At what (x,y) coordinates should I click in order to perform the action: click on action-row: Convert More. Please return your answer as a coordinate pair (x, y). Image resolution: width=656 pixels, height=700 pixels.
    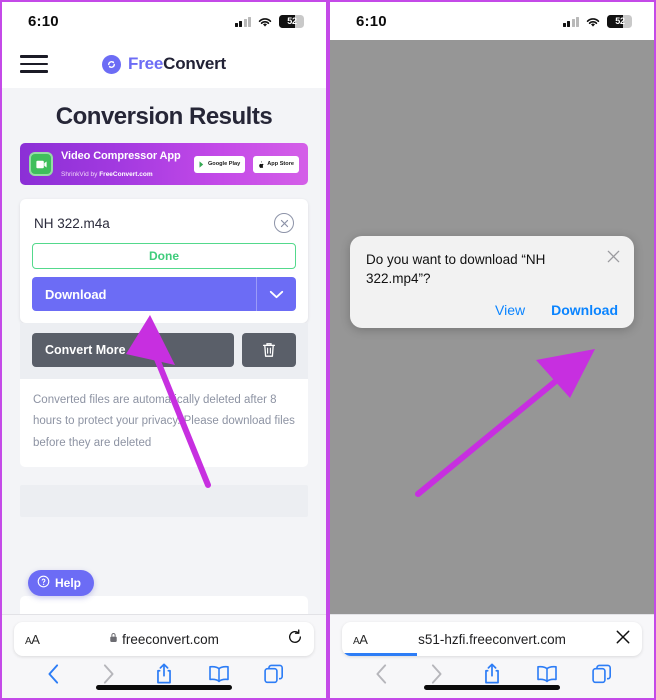
    Looking at the image, I should click on (164, 351).